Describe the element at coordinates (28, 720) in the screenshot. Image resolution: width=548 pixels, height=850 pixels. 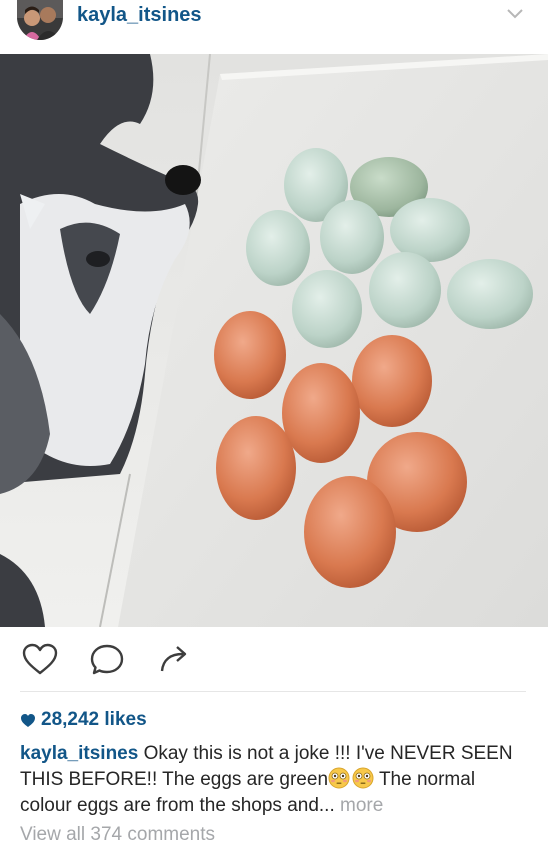
I see `heart-filled-icon` at that location.